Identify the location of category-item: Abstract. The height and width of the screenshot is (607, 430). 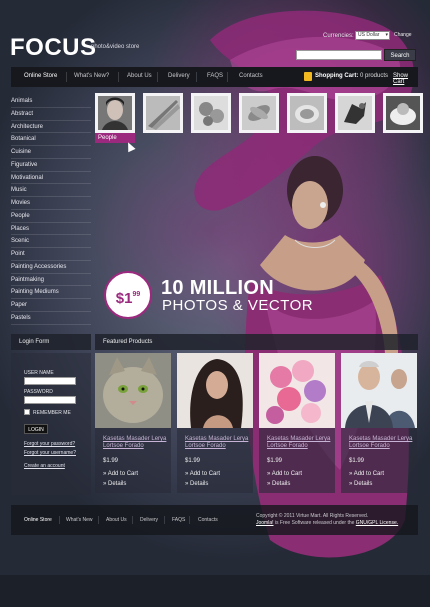
(51, 114).